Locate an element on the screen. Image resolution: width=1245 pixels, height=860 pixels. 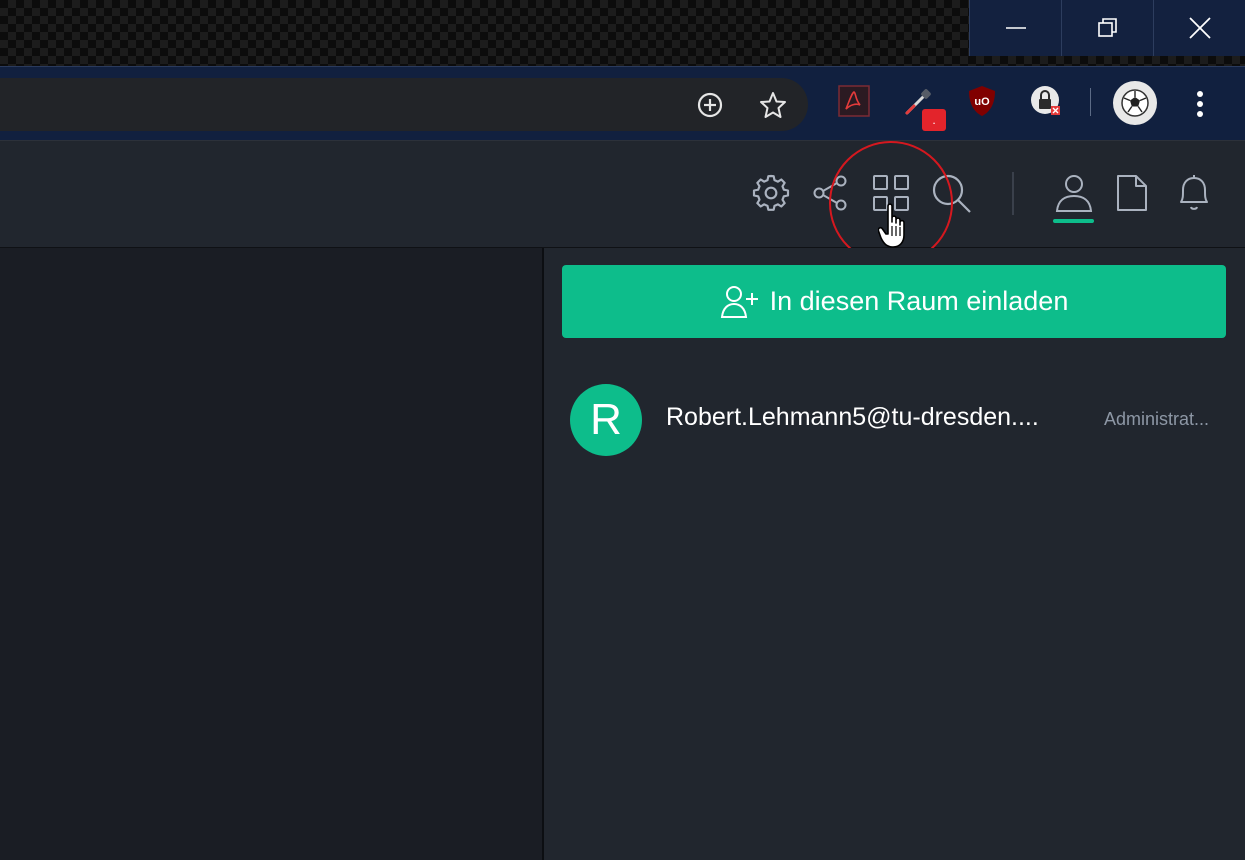
minimize-button is located at coordinates (1015, 28).